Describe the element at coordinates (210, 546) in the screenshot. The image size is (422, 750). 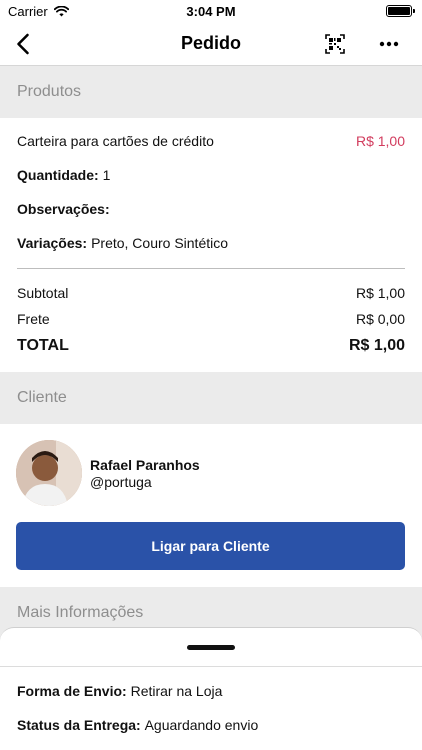
I see `call-client-button: Ligar para Cliente` at that location.